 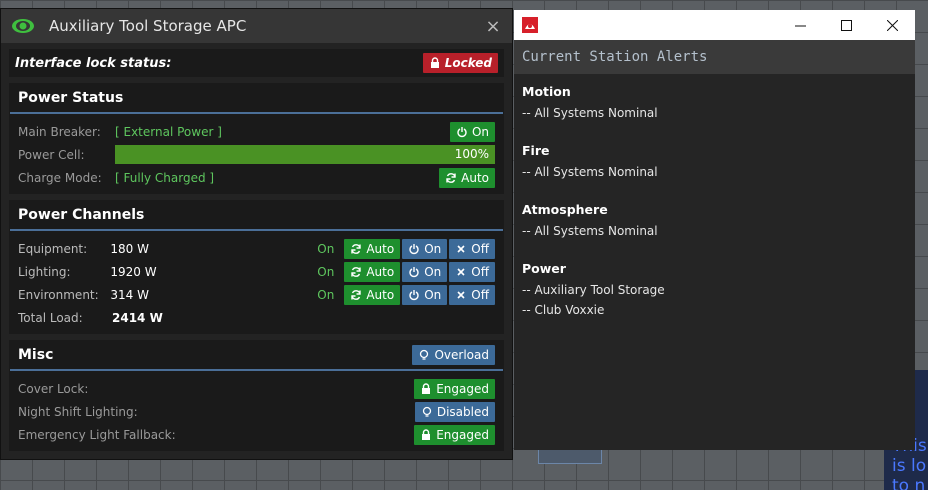 I want to click on channel-row-equipment: Equipment: 180 W On Auto On Off, so click(x=256, y=248).